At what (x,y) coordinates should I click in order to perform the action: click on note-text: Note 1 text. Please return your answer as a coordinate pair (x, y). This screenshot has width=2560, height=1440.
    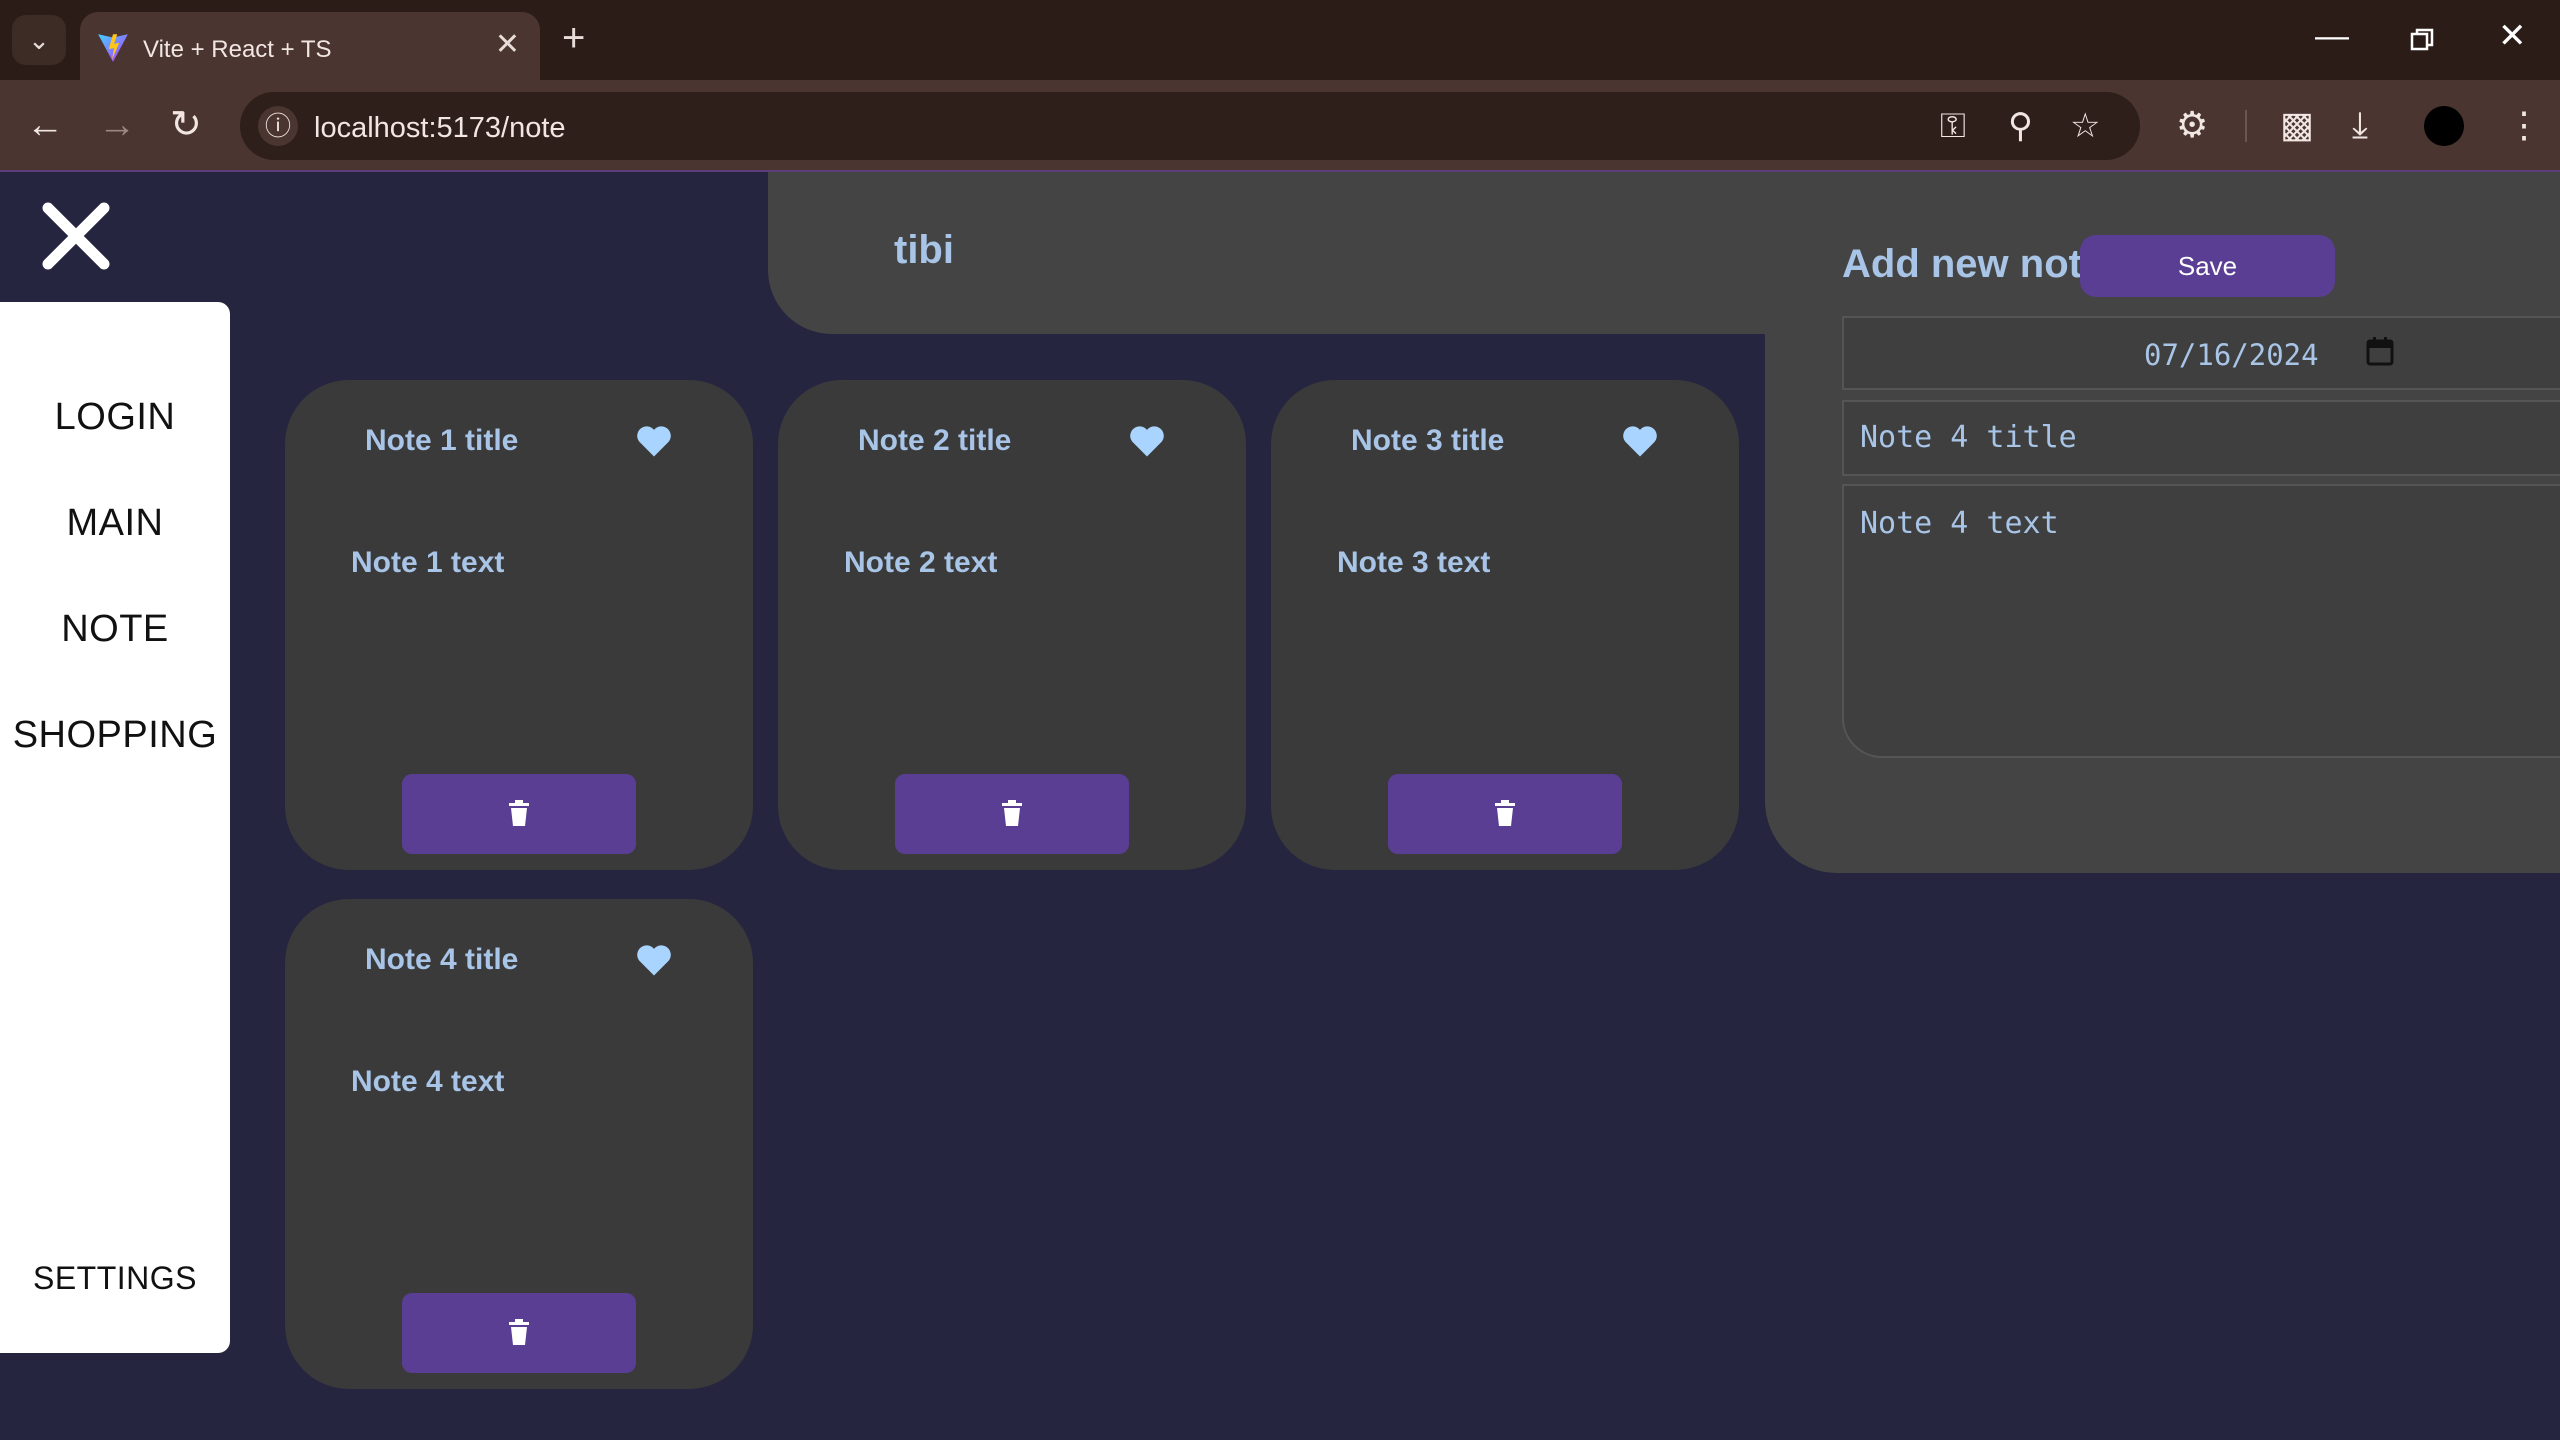
    Looking at the image, I should click on (428, 562).